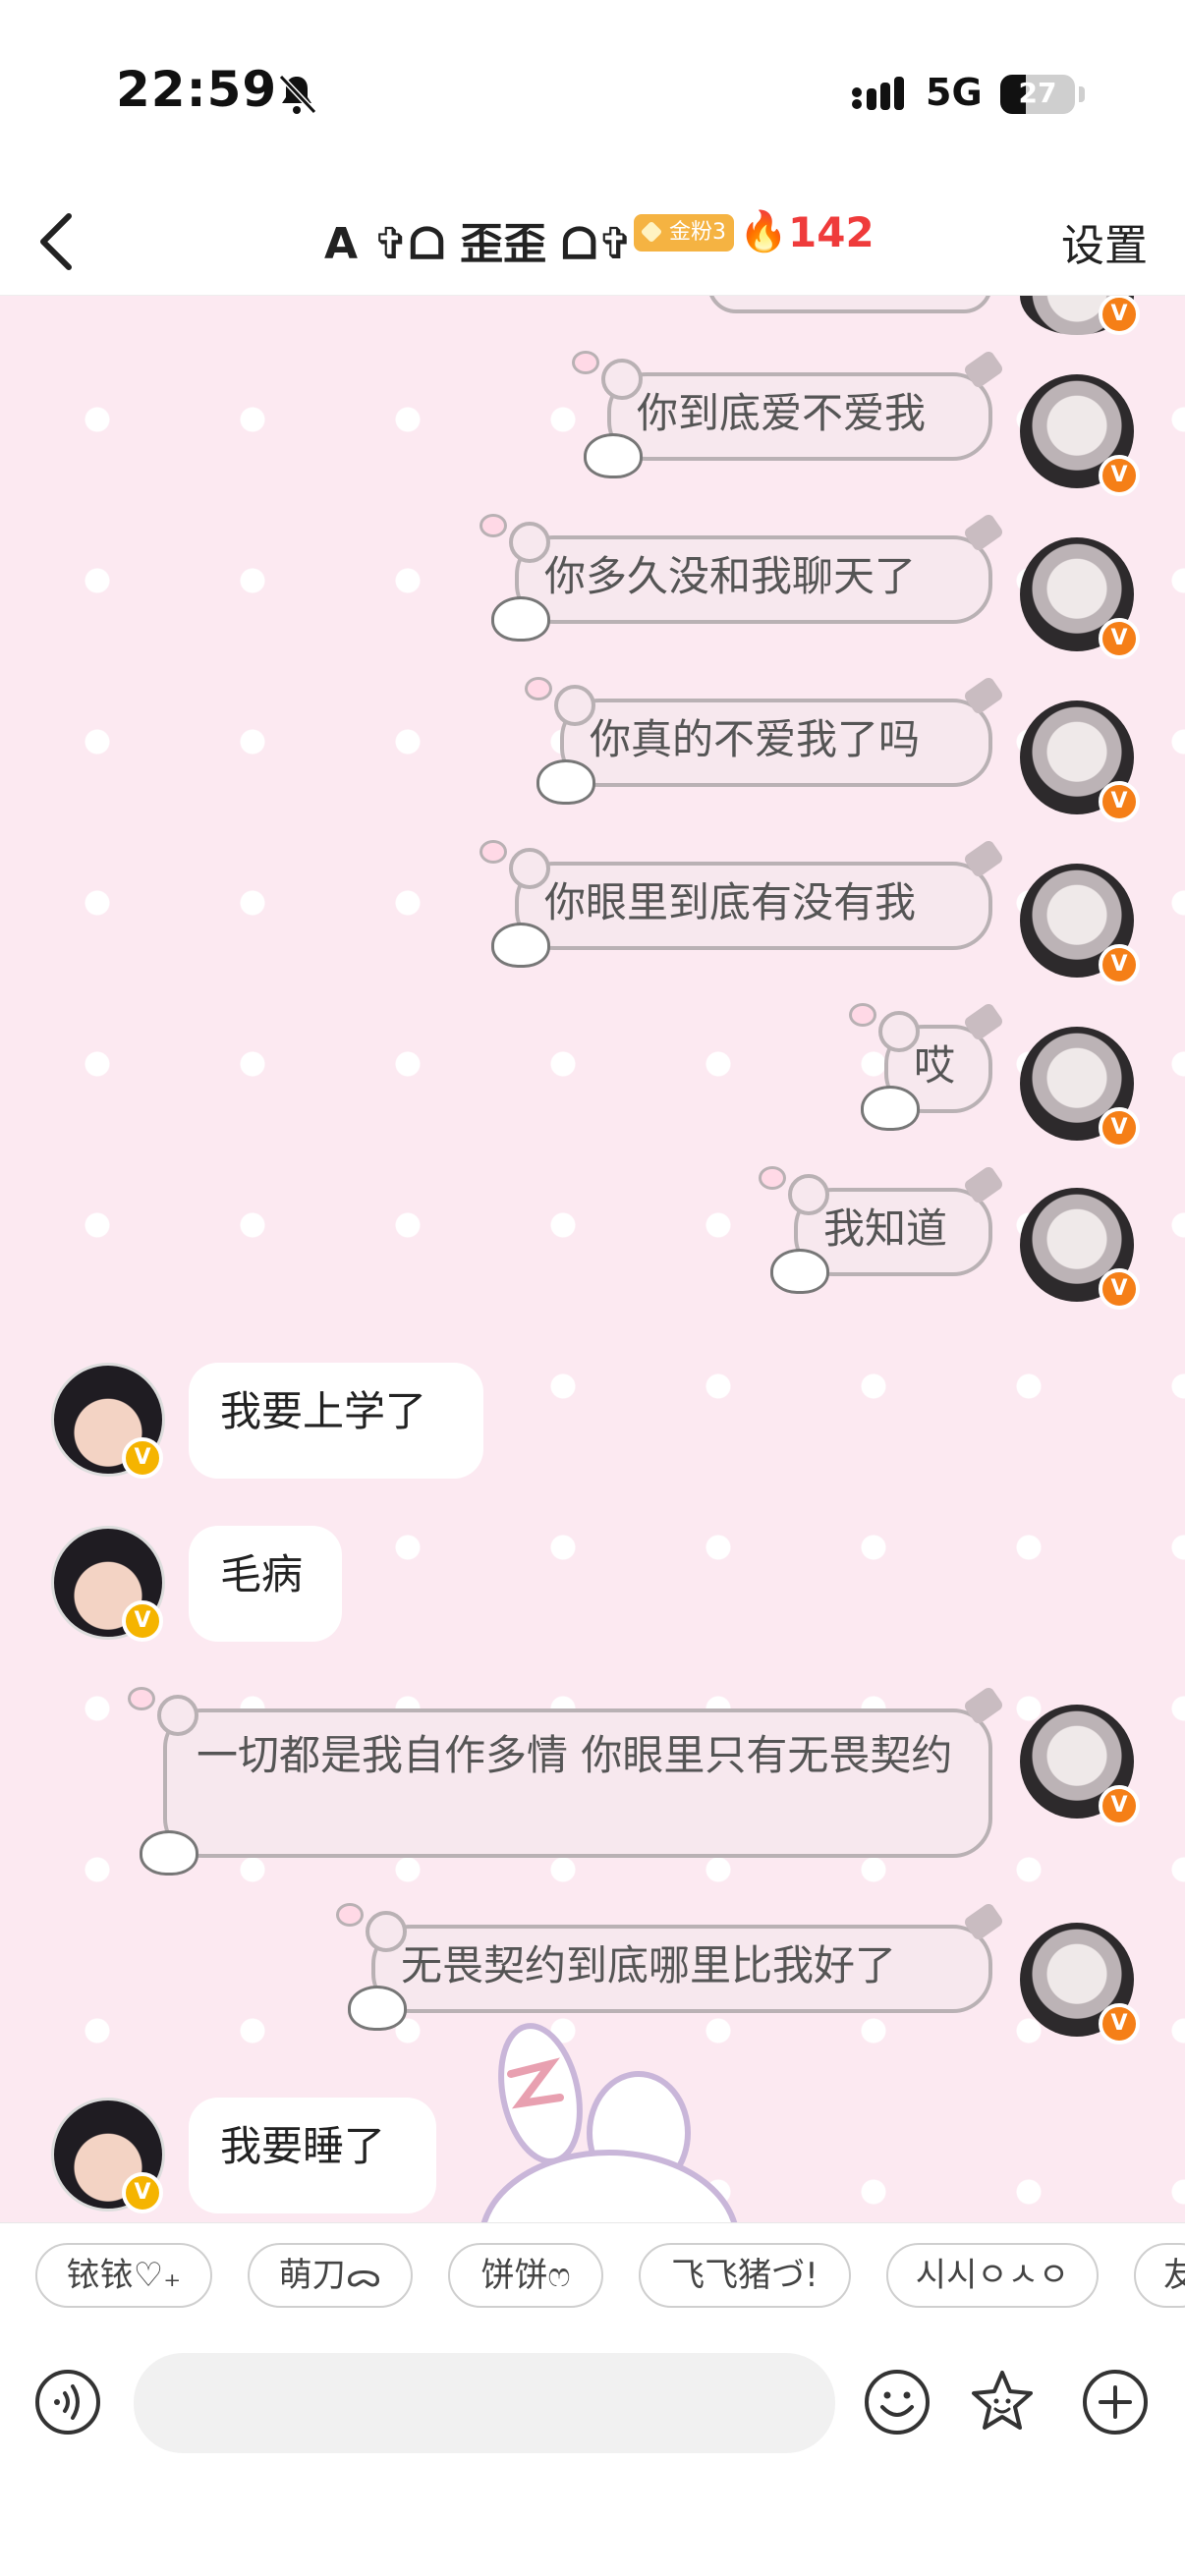  What do you see at coordinates (745, 2275) in the screenshot?
I see `quick-reply-chip: 飞飞猪づ!` at bounding box center [745, 2275].